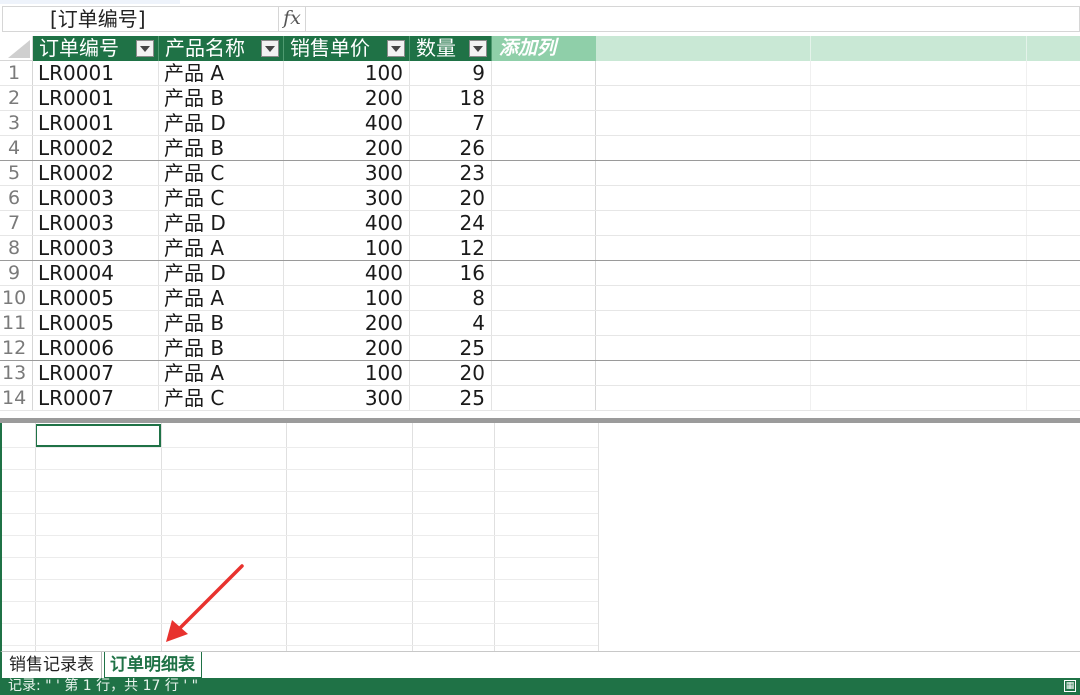 The height and width of the screenshot is (695, 1080). I want to click on row-number: 9, so click(16, 273).